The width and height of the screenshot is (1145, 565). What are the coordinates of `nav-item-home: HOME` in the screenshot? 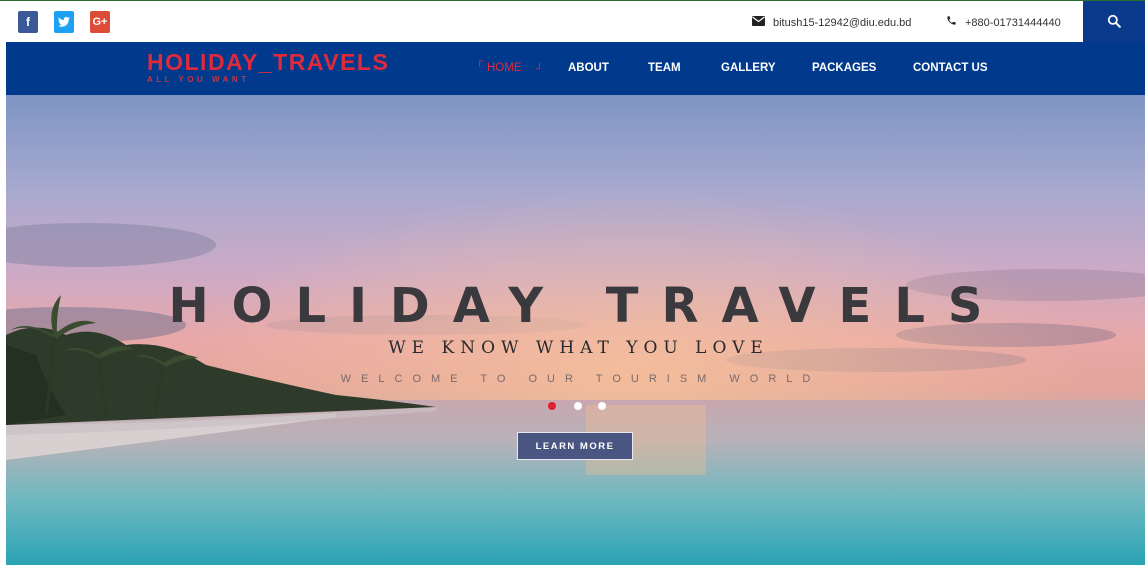 It's located at (504, 68).